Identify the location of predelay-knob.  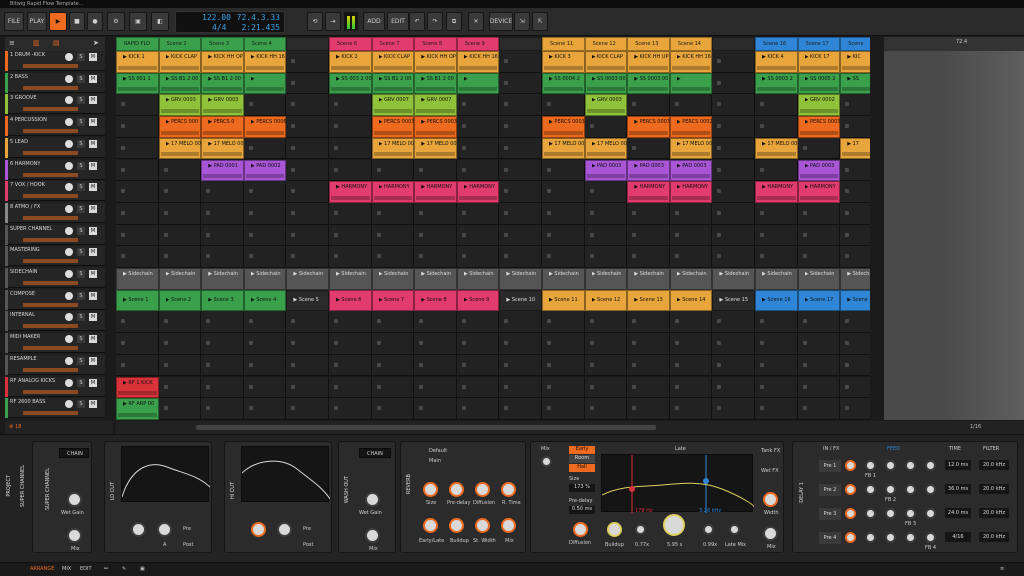
(456, 489).